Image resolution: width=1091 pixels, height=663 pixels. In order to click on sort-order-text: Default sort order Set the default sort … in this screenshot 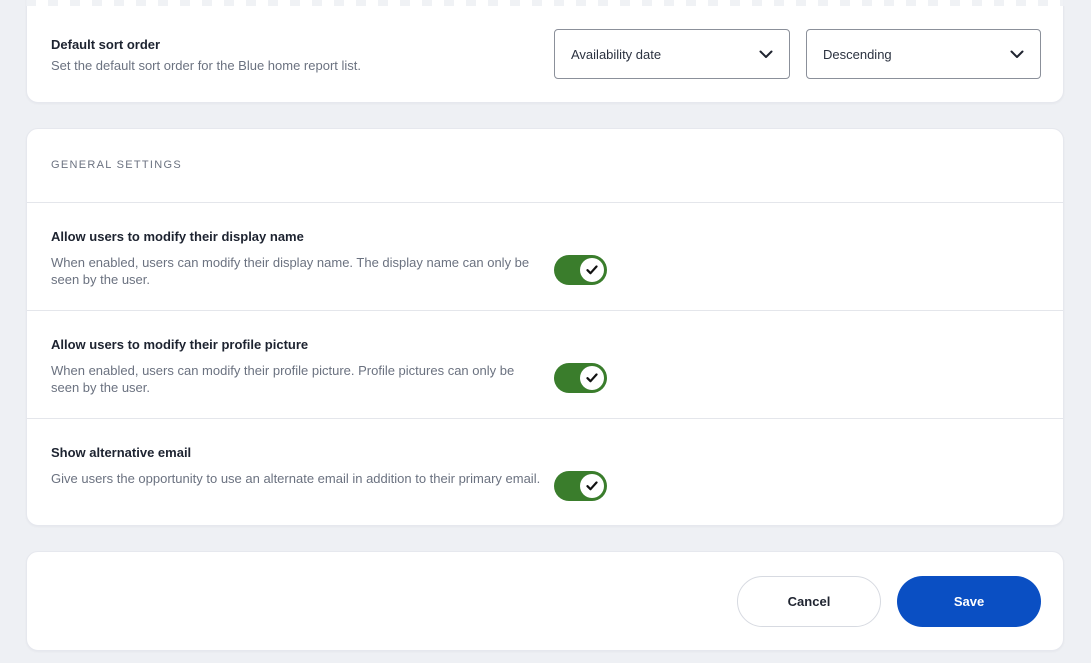, I will do `click(206, 55)`.